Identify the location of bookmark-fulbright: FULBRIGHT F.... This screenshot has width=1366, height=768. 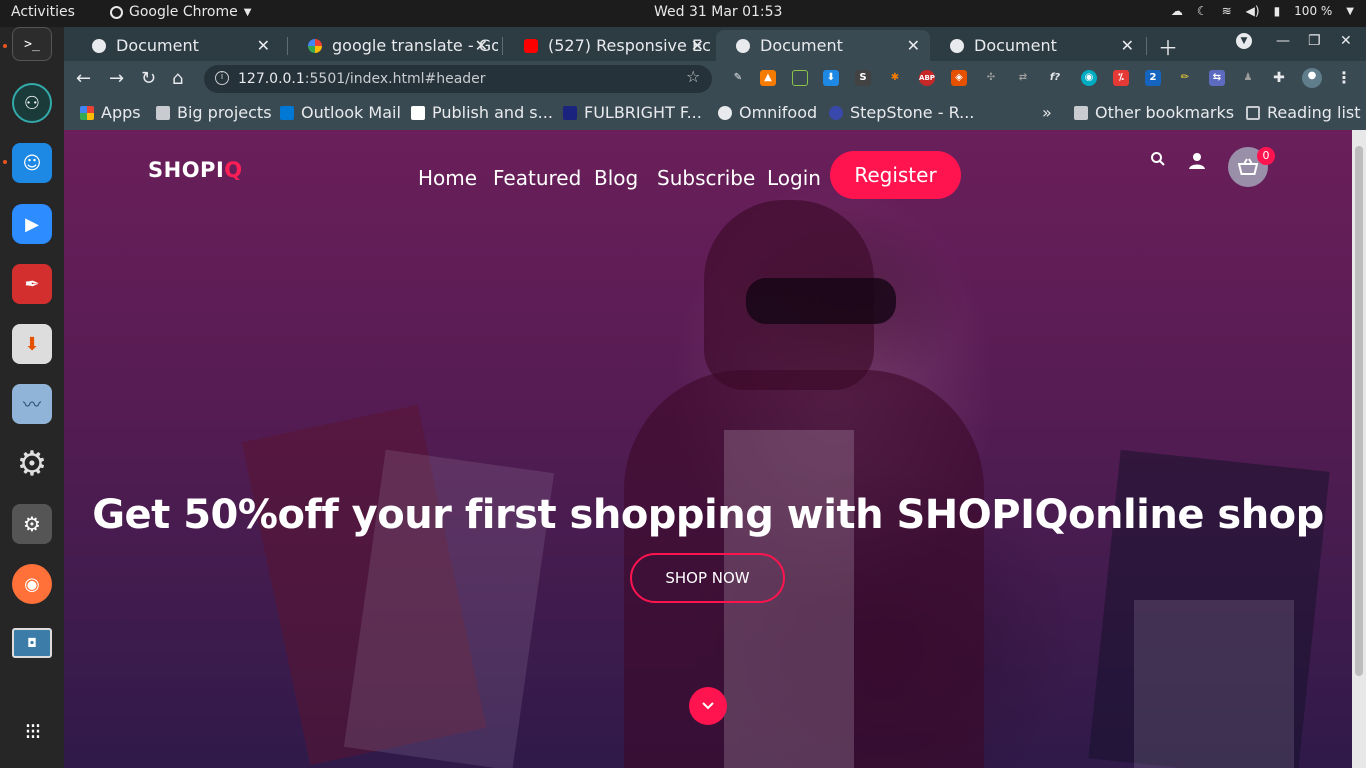
(632, 112).